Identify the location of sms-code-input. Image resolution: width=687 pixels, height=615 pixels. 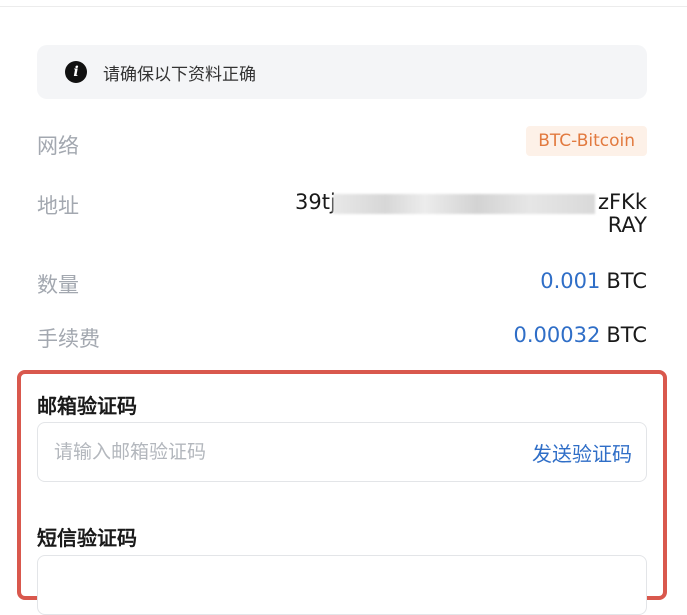
(342, 585).